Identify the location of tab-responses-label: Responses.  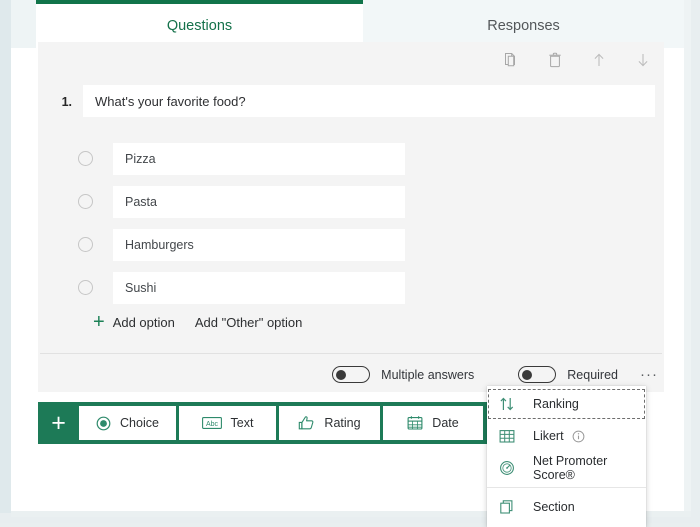
(523, 26).